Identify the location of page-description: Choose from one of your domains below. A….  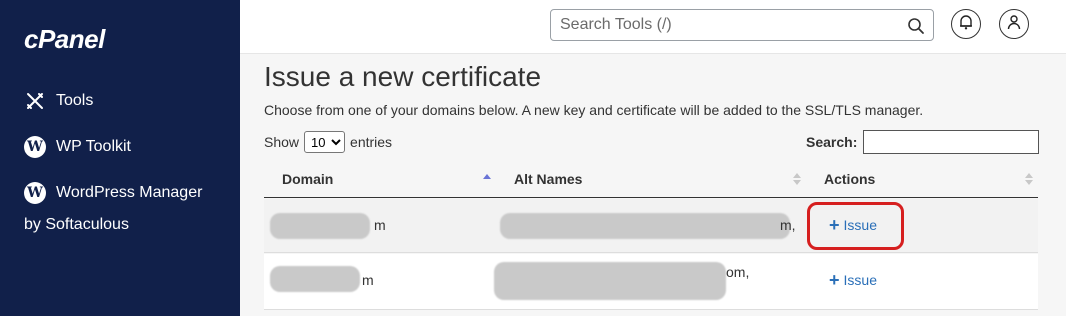
(594, 110).